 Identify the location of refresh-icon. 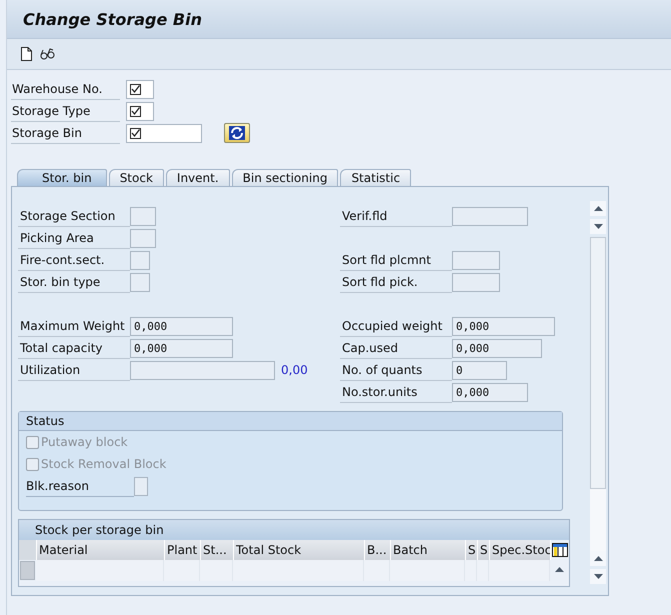
(237, 133).